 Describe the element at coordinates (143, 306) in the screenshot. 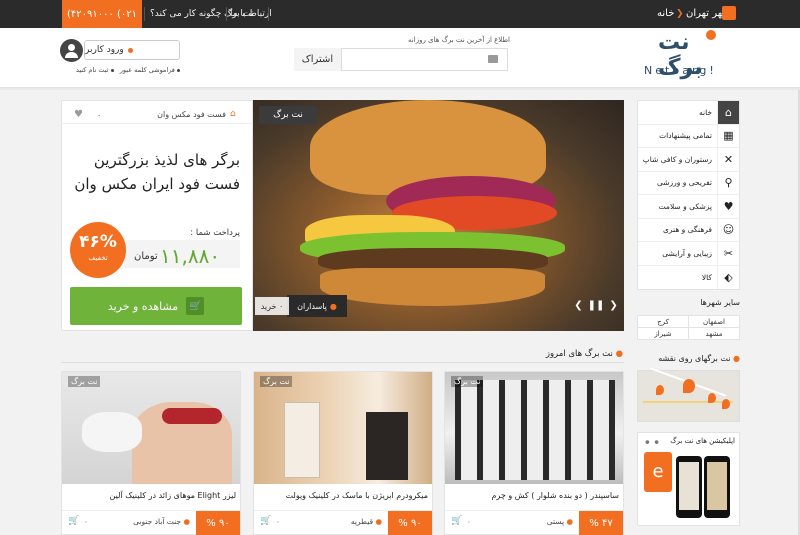

I see `buy-label: مشاهده و خرید` at that location.